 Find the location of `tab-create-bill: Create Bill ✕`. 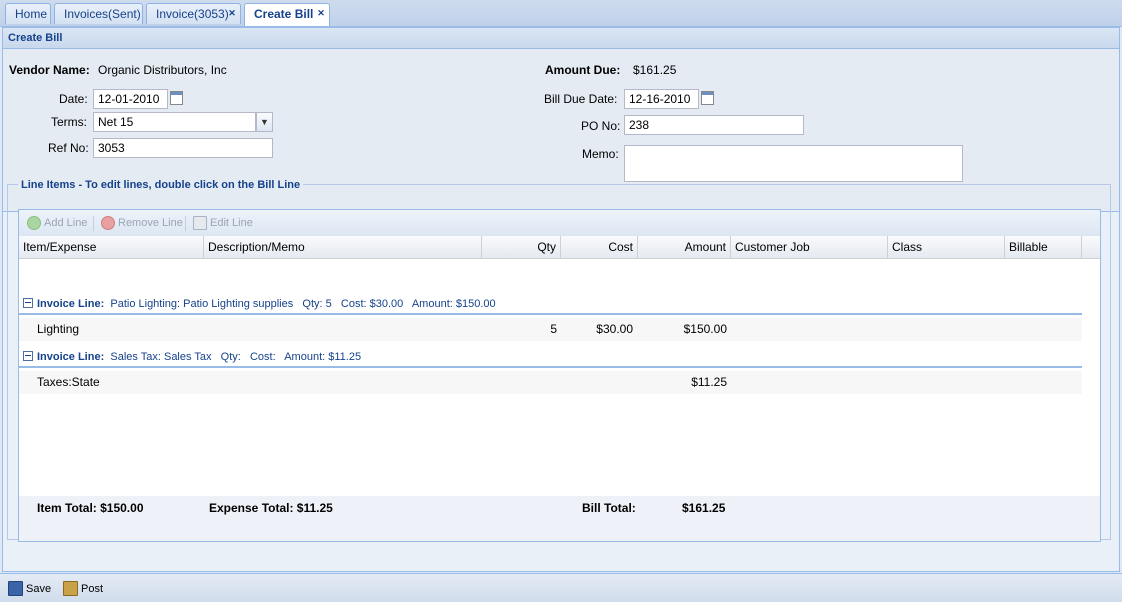

tab-create-bill: Create Bill ✕ is located at coordinates (287, 14).